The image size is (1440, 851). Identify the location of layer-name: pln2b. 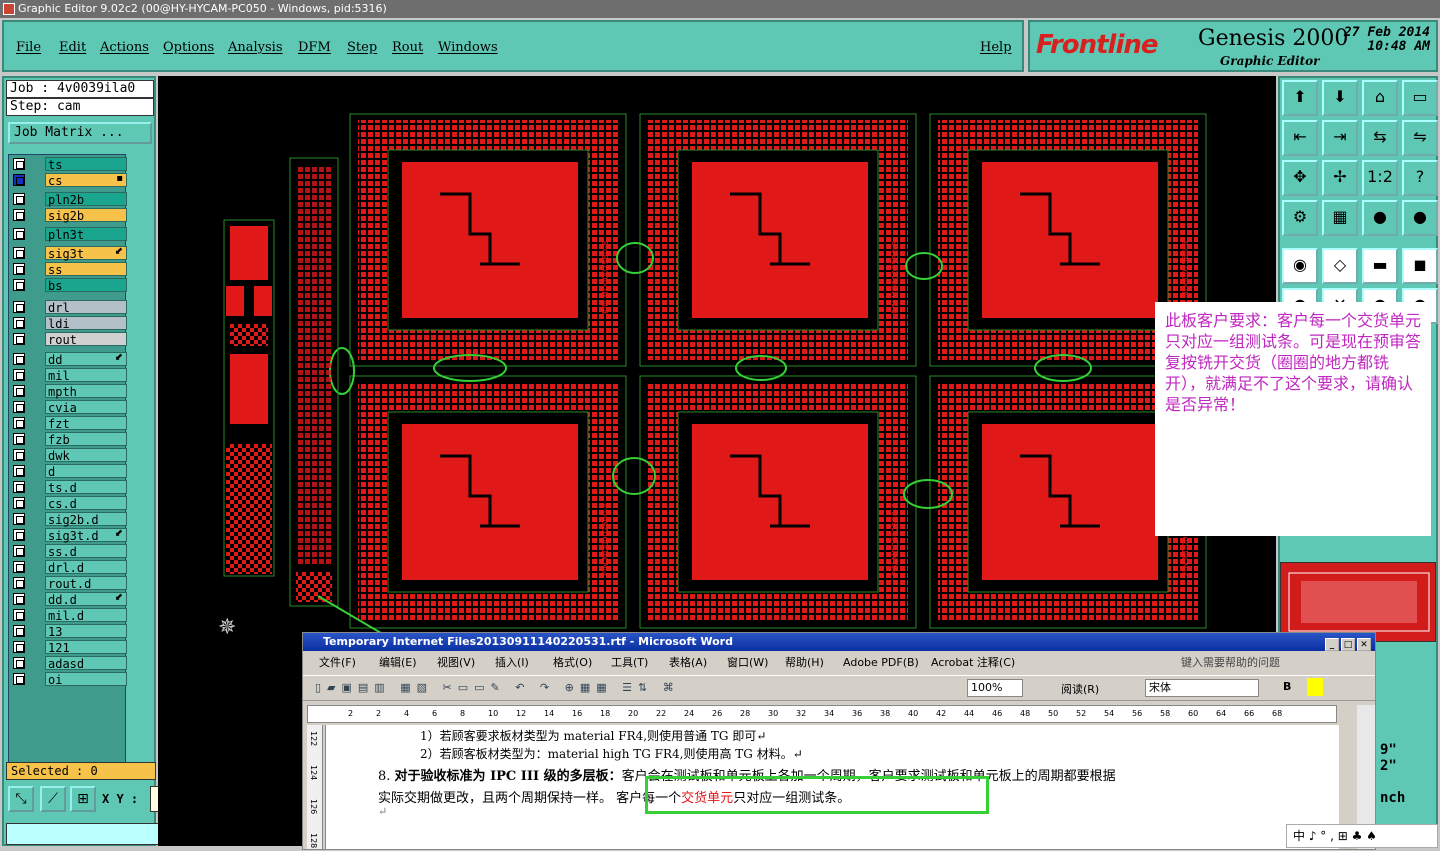
(86, 199).